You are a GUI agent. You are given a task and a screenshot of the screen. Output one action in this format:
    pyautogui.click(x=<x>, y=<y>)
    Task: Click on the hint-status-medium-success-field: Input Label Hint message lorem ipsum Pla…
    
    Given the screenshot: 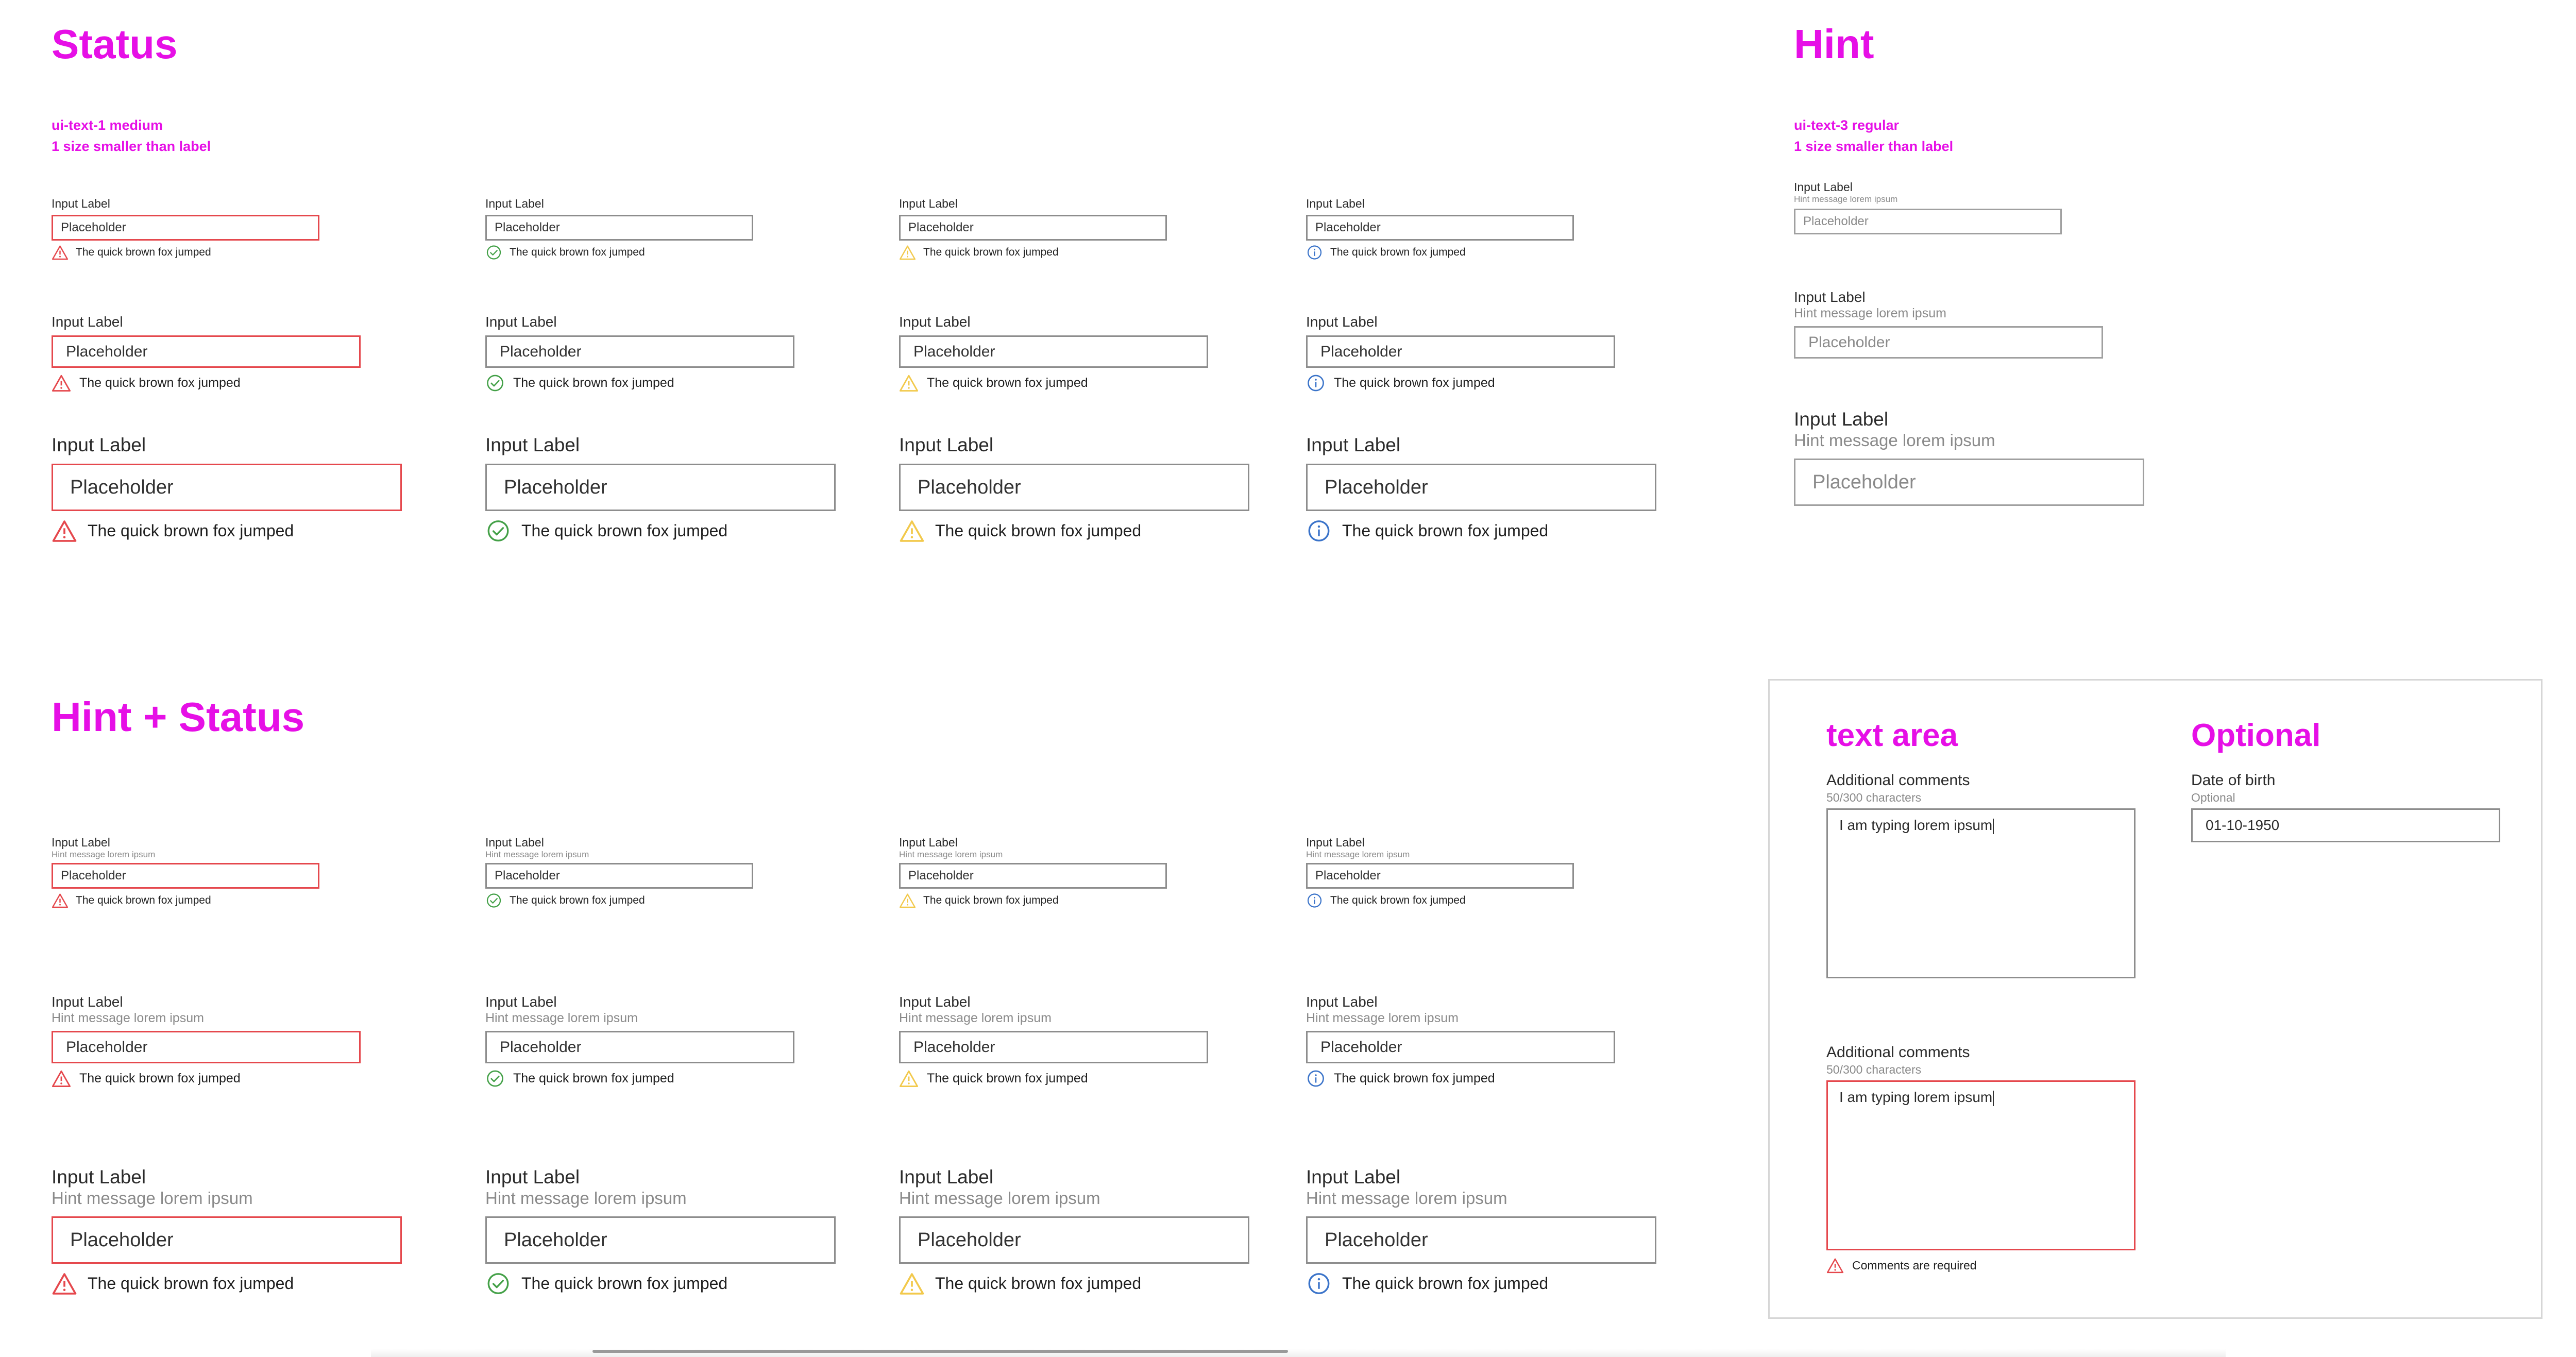 What is the action you would take?
    pyautogui.click(x=639, y=1040)
    